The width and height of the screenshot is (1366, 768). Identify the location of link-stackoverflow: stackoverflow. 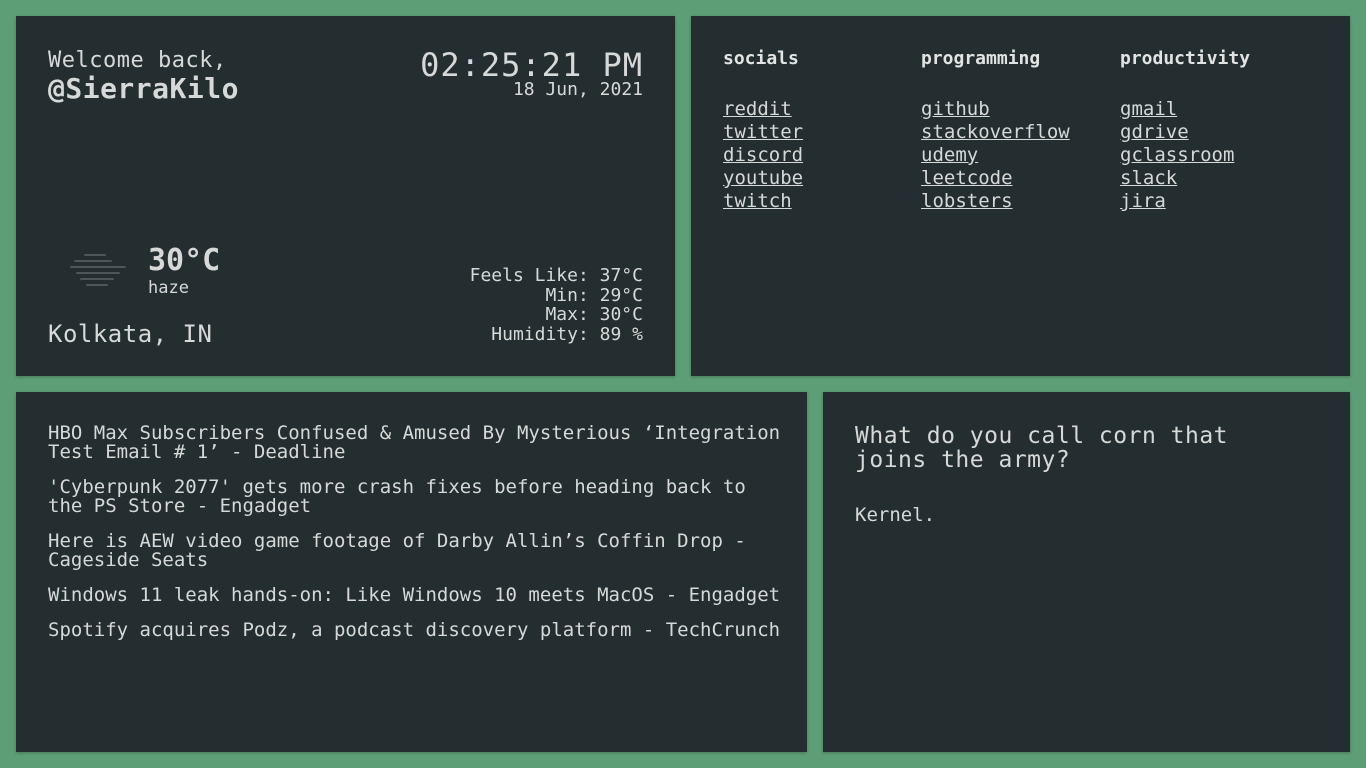
(995, 132).